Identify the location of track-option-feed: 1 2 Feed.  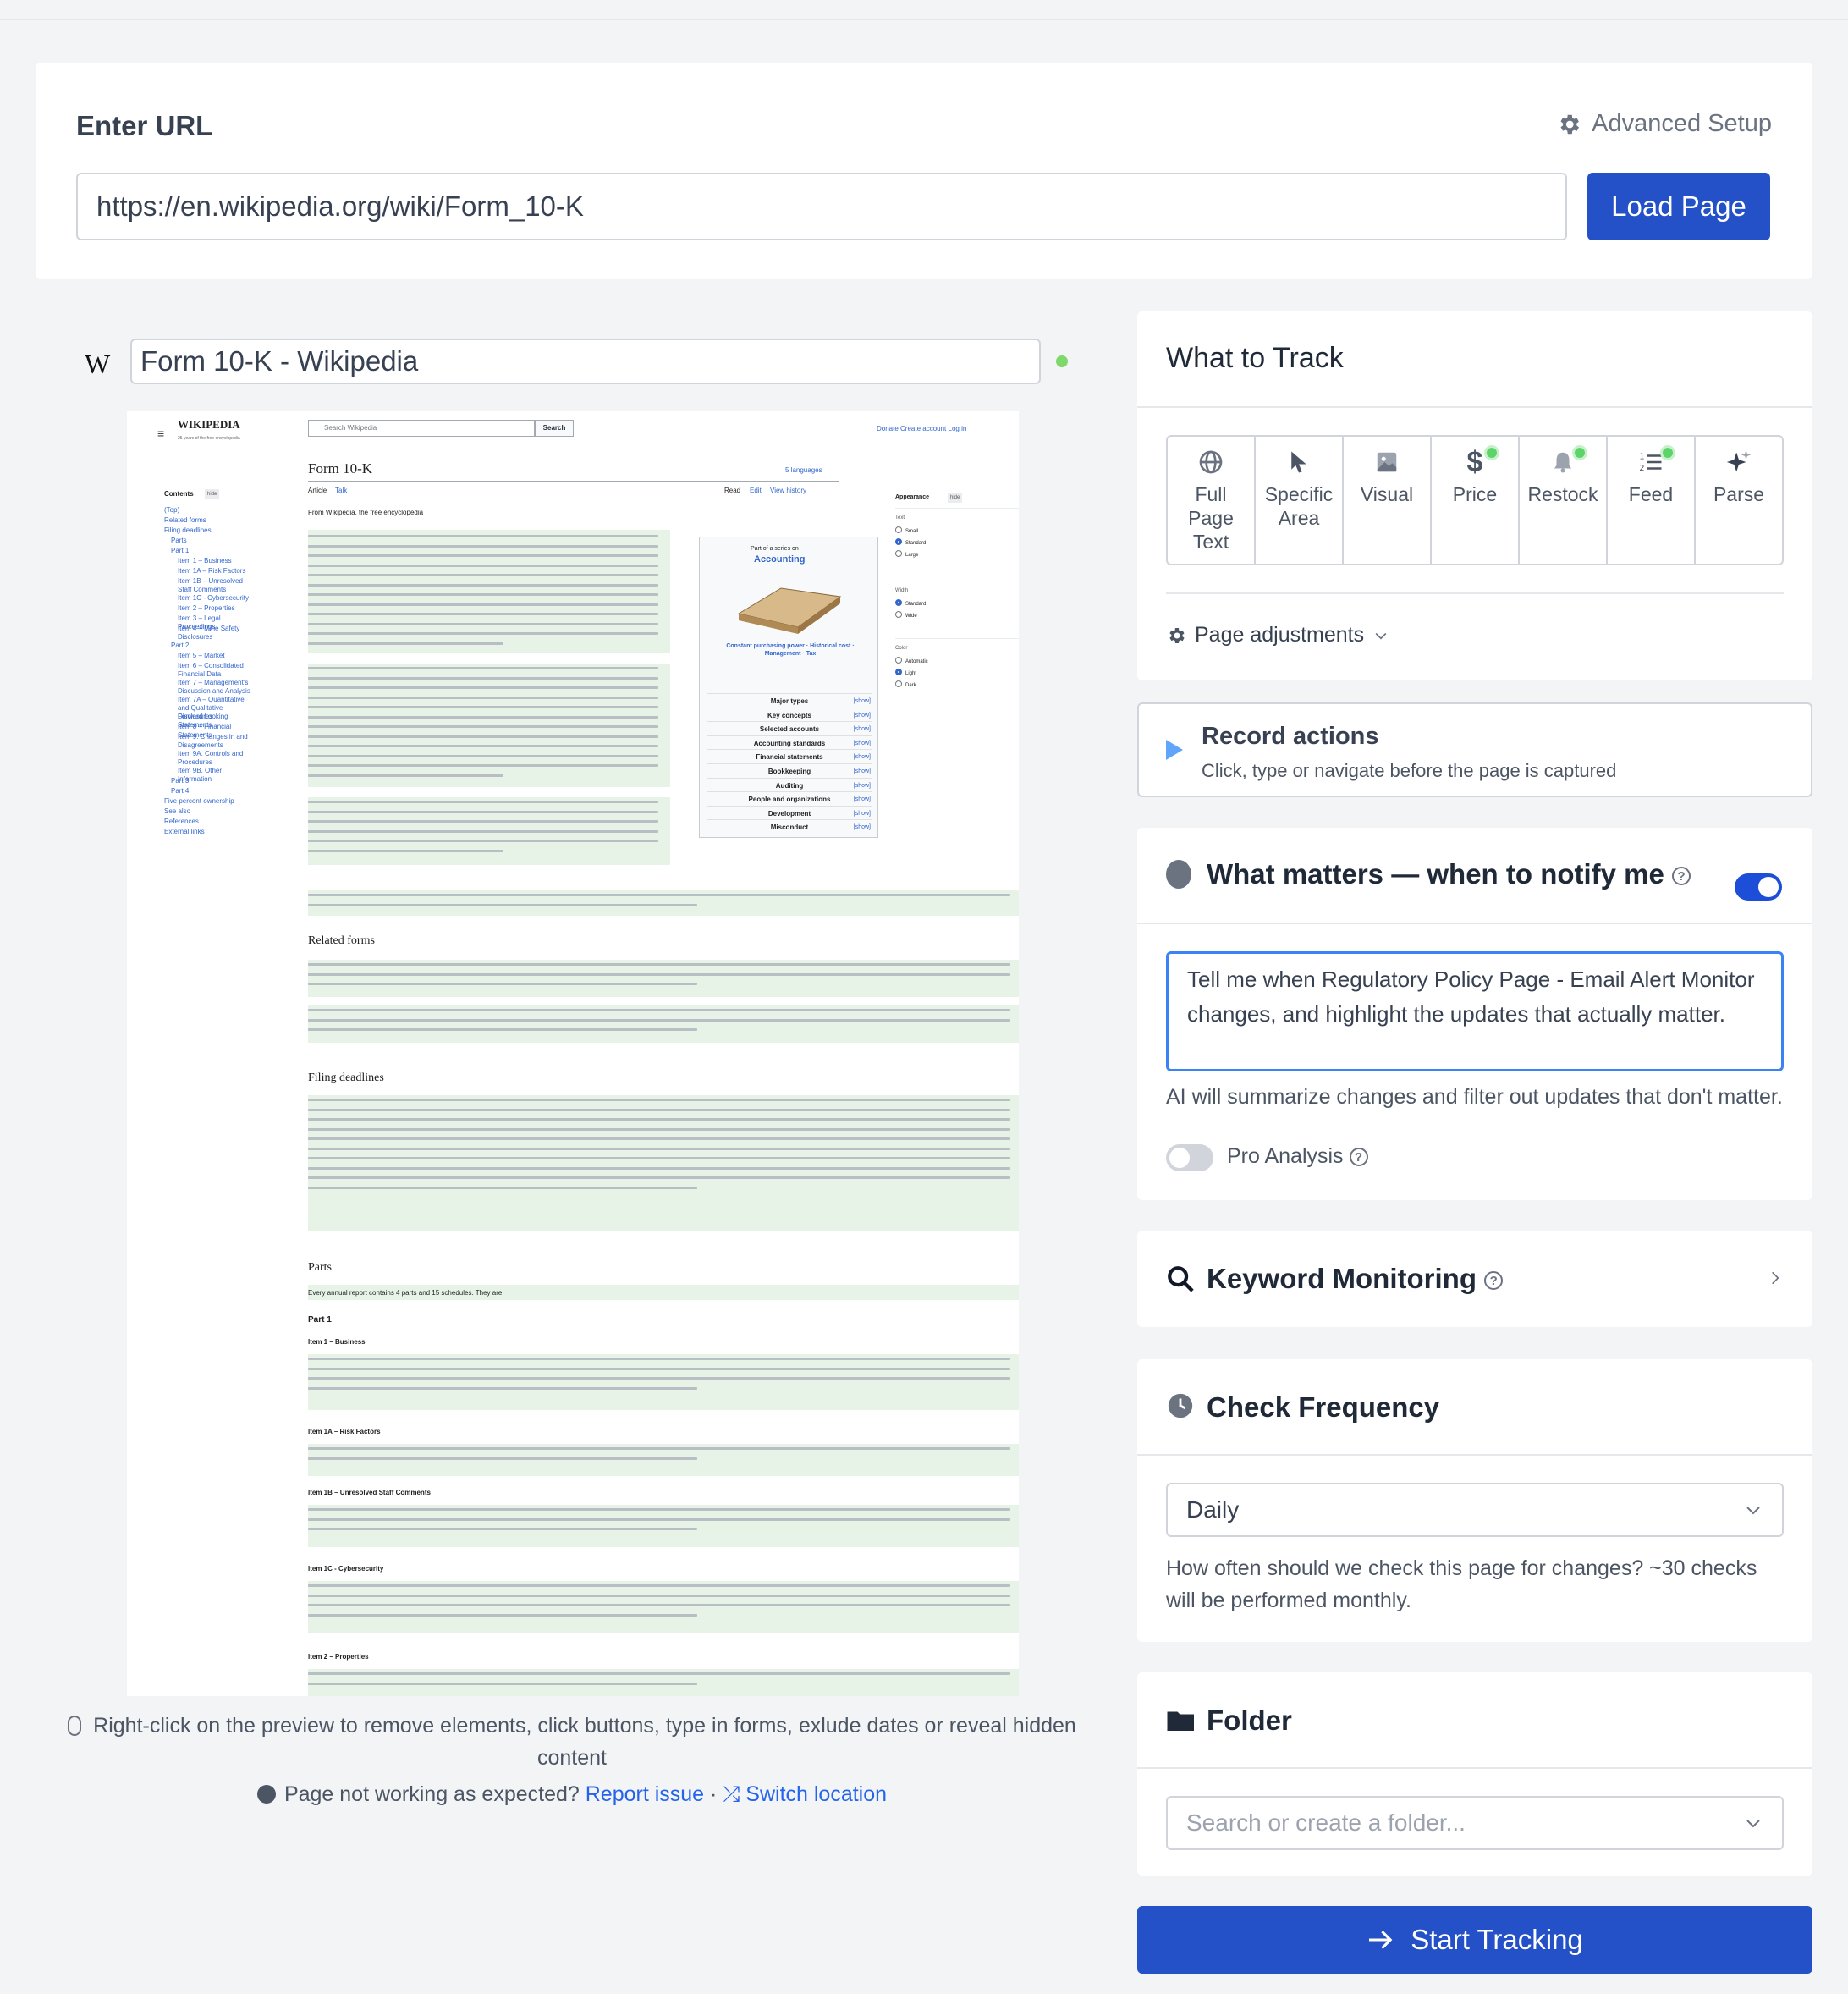
(1652, 500).